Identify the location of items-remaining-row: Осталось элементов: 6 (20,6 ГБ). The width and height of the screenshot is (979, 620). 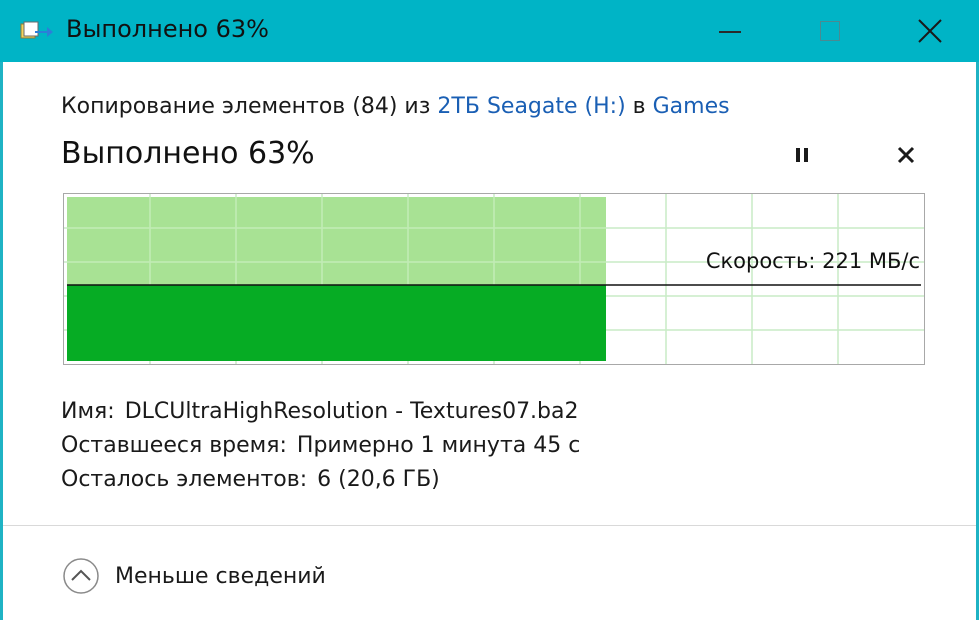
(320, 480).